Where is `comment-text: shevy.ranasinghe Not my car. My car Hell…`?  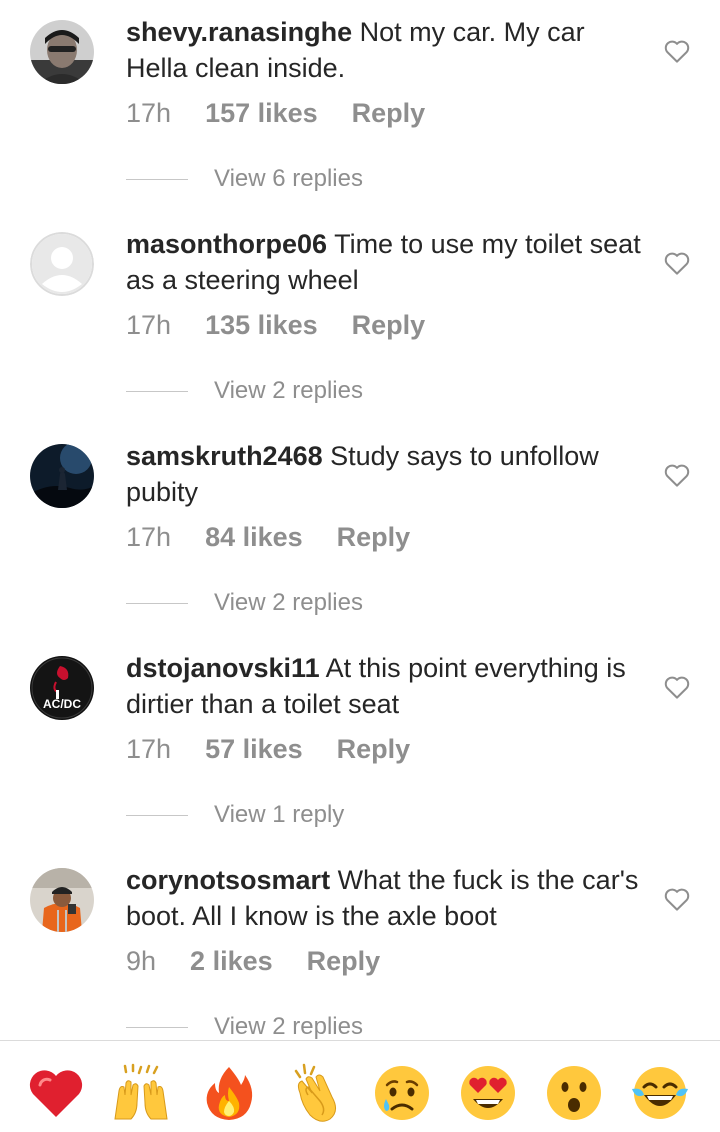 comment-text: shevy.ranasinghe Not my car. My car Hell… is located at coordinates (386, 50).